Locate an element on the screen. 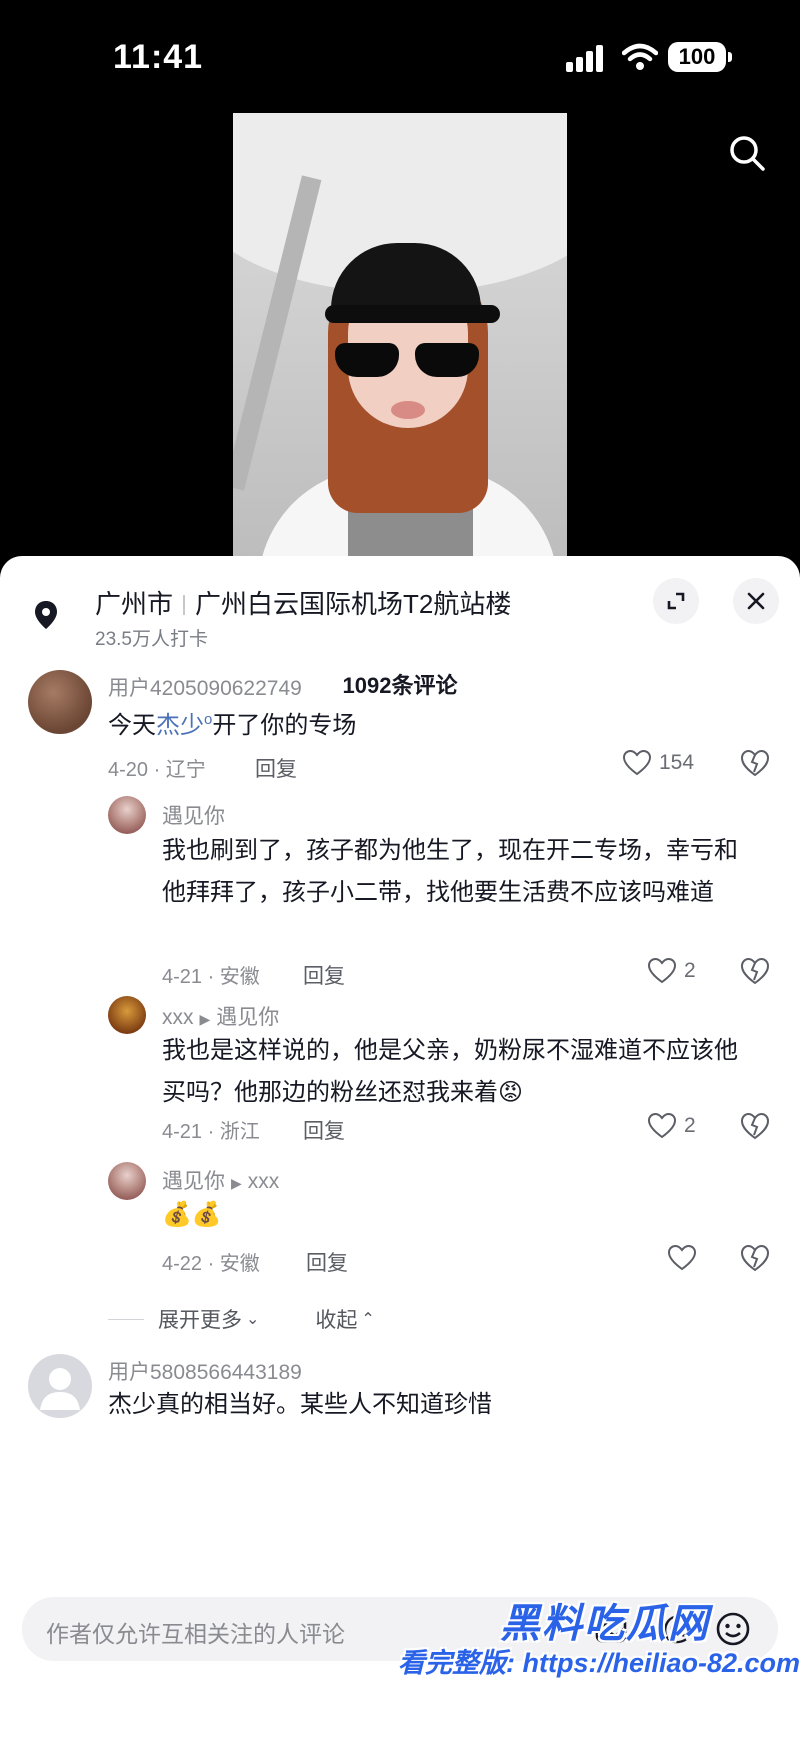 Image resolution: width=800 pixels, height=1741 pixels. location-title: 广州市 广州白云国际机场T2航站楼 is located at coordinates (303, 602).